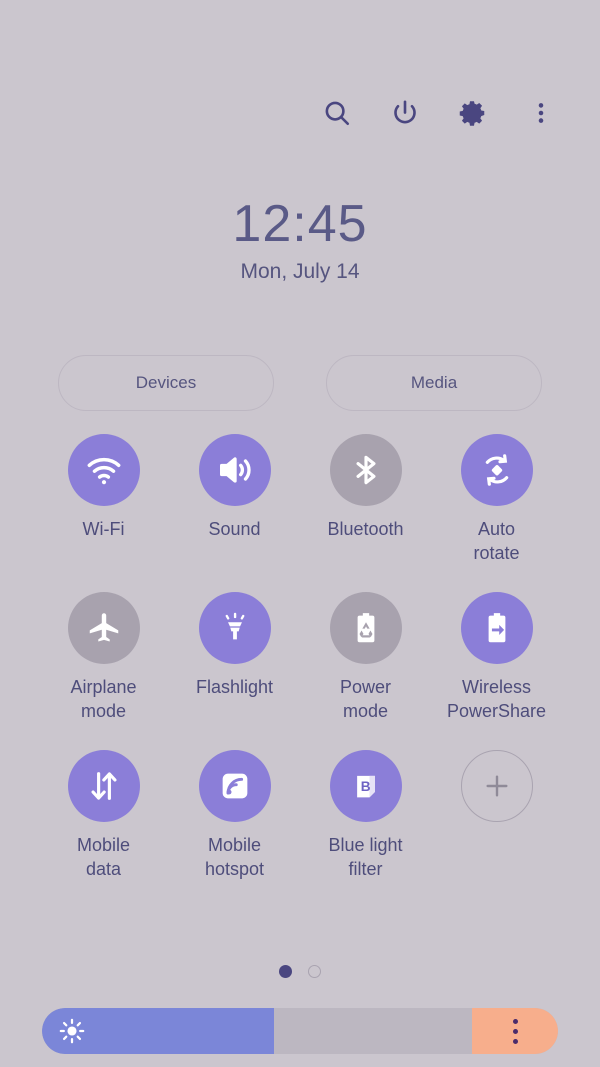 The height and width of the screenshot is (1067, 600). I want to click on toggle-airplane-mode: Airplane mode, so click(103, 657).